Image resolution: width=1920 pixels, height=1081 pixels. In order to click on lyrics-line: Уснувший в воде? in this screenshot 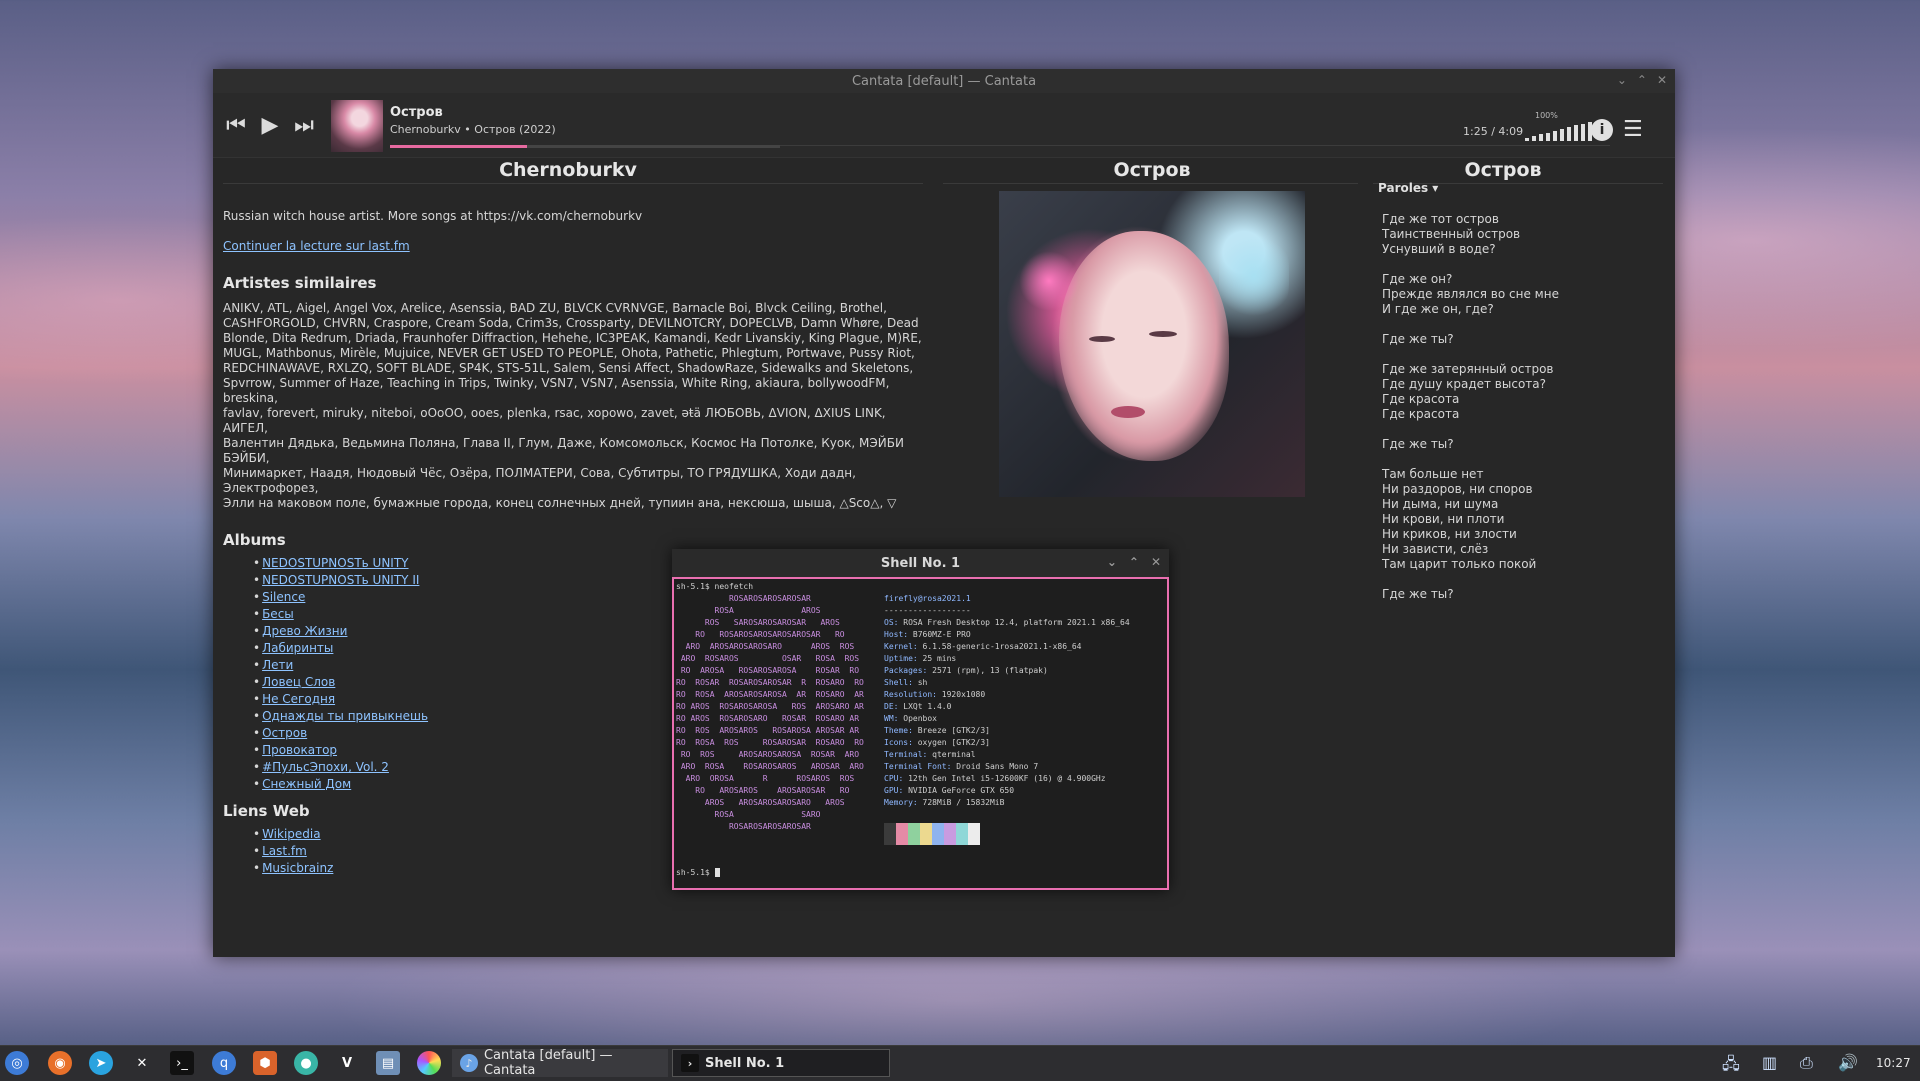, I will do `click(1439, 249)`.